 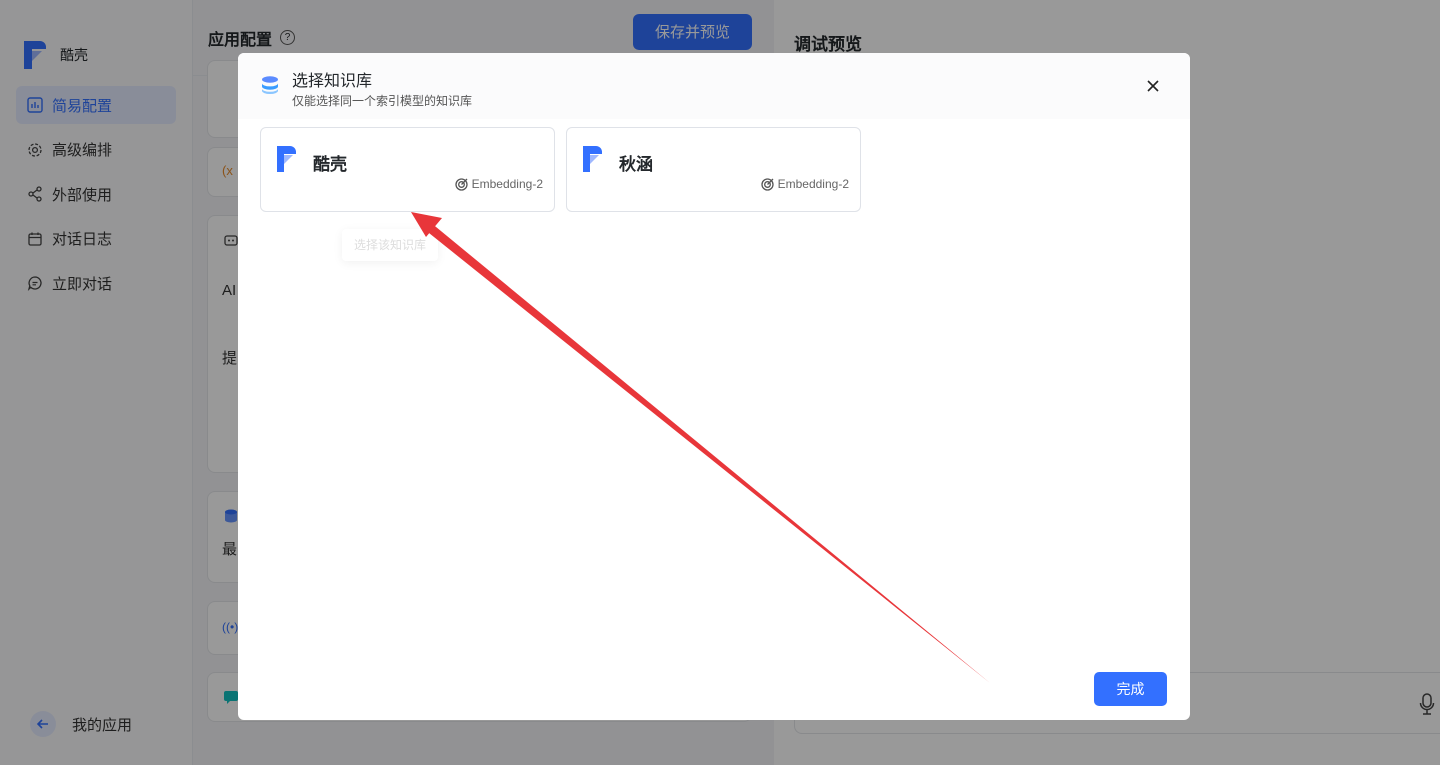 I want to click on dataset-name: 酷壳, so click(x=330, y=164).